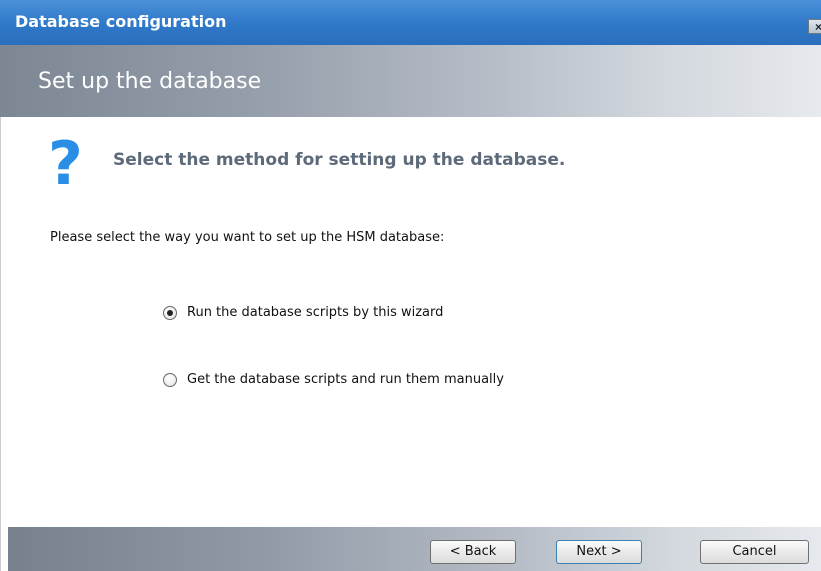  Describe the element at coordinates (814, 26) in the screenshot. I see `close-button: ×` at that location.